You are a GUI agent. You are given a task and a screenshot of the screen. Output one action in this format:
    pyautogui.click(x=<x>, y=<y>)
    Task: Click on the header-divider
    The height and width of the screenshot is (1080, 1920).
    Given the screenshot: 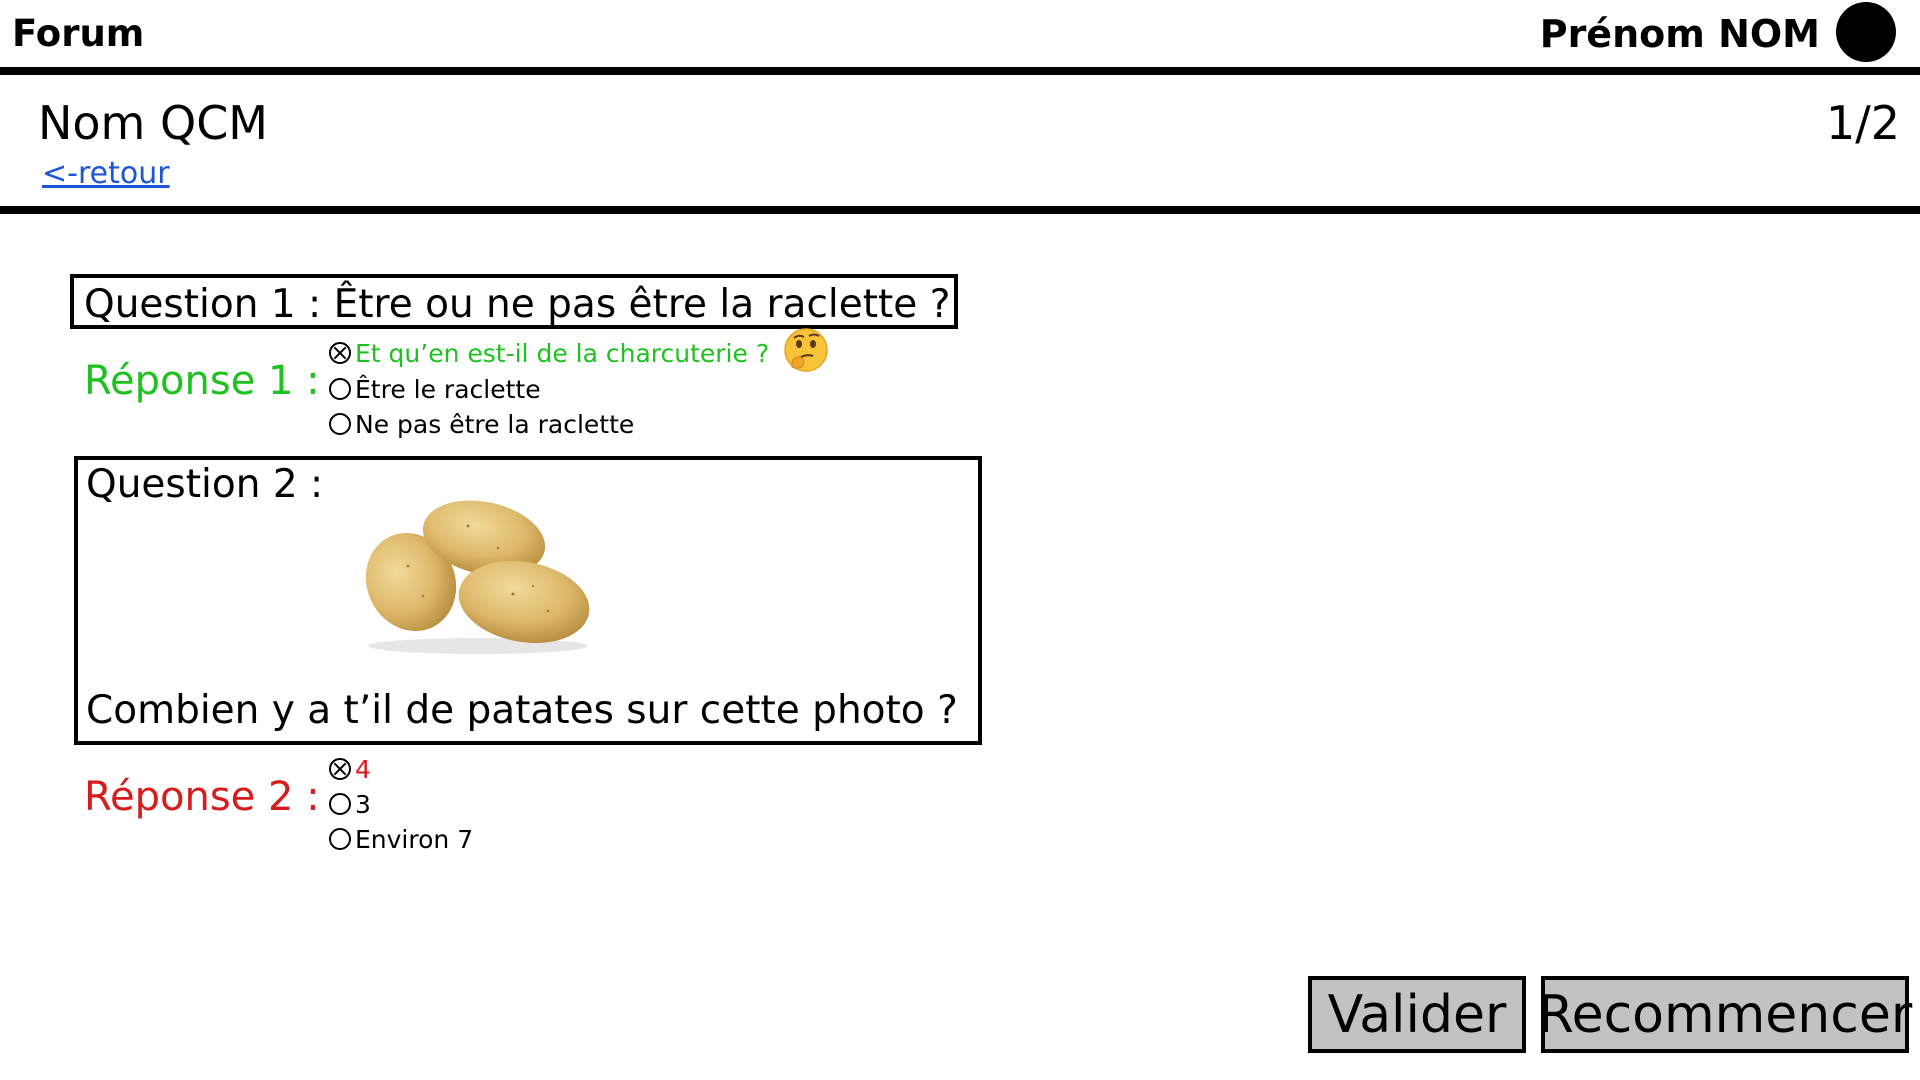 What is the action you would take?
    pyautogui.click(x=960, y=210)
    